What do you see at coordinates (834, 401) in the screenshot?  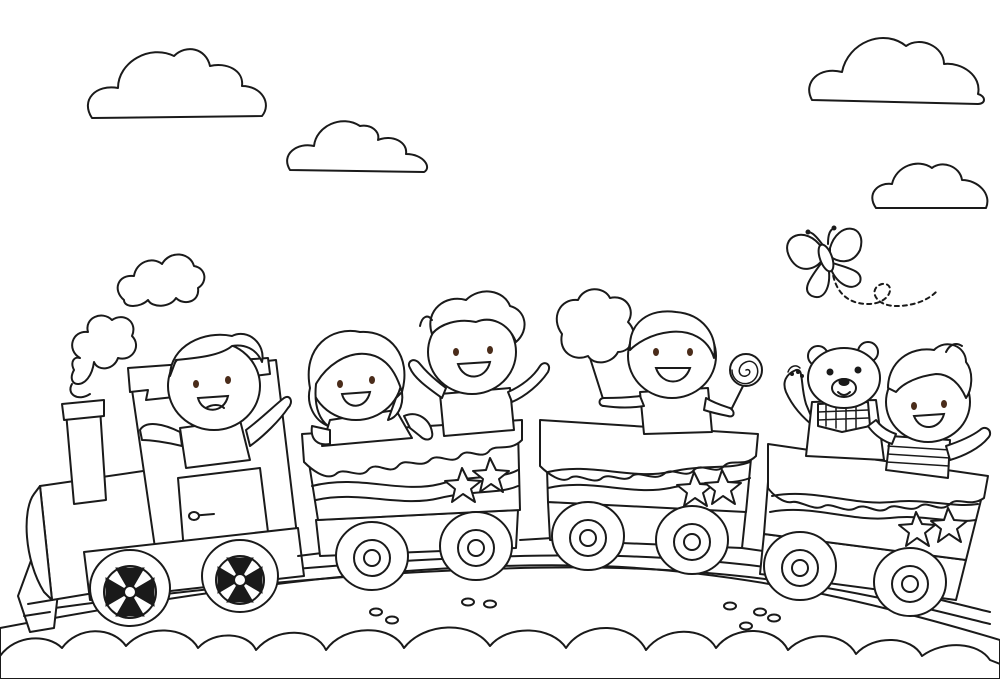 I see `teddy-bear` at bounding box center [834, 401].